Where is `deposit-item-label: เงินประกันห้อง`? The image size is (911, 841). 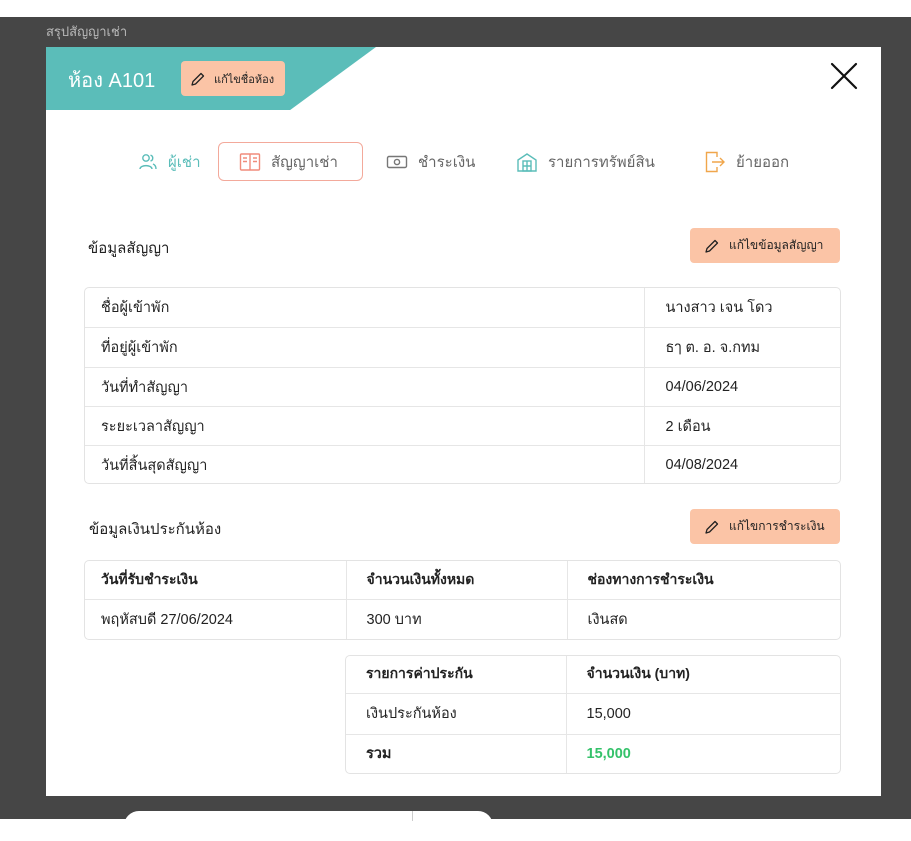
deposit-item-label: เงินประกันห้อง is located at coordinates (456, 714).